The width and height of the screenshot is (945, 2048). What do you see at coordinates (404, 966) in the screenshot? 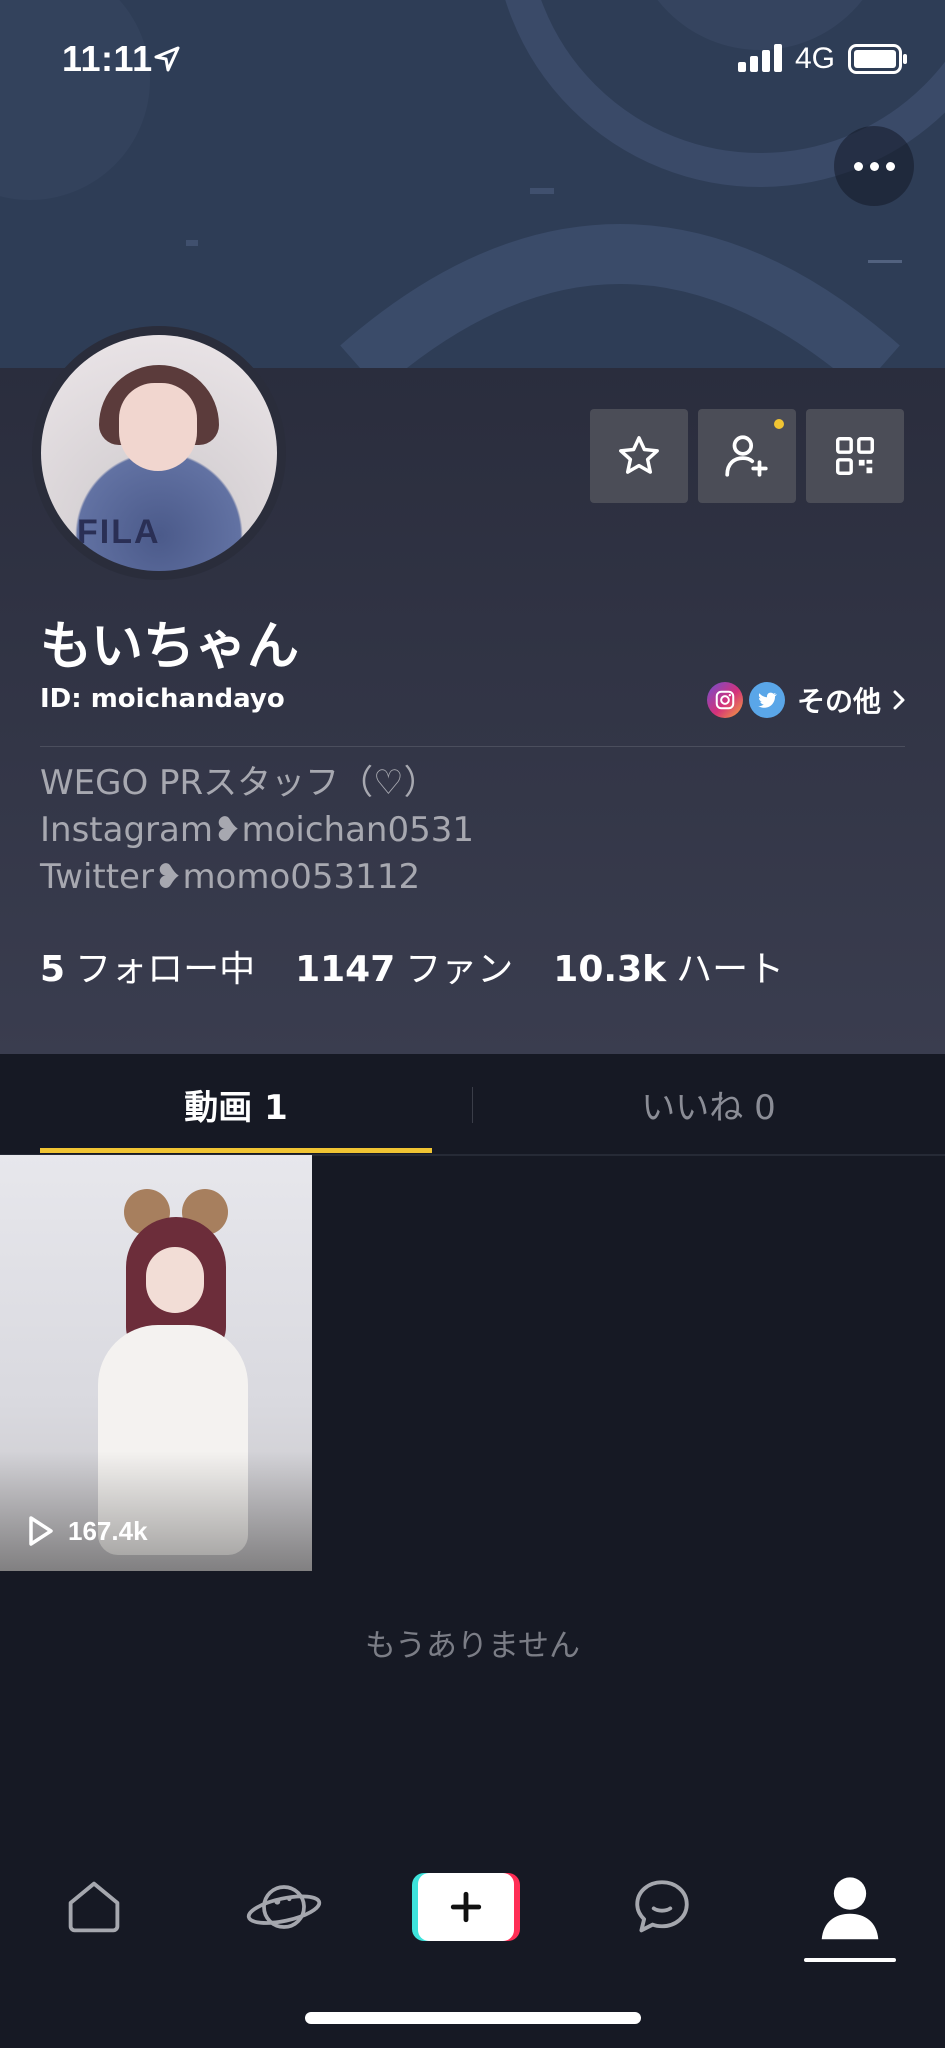
I see `fans-stat: 1147 ファン` at bounding box center [404, 966].